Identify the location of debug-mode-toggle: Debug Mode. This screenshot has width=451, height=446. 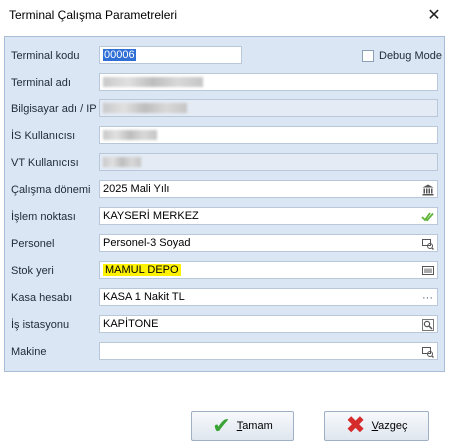
(402, 56).